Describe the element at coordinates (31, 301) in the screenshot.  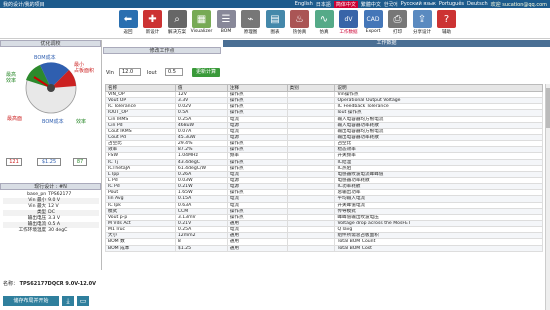
I see `save-layout-button: 储存布局并开始` at that location.